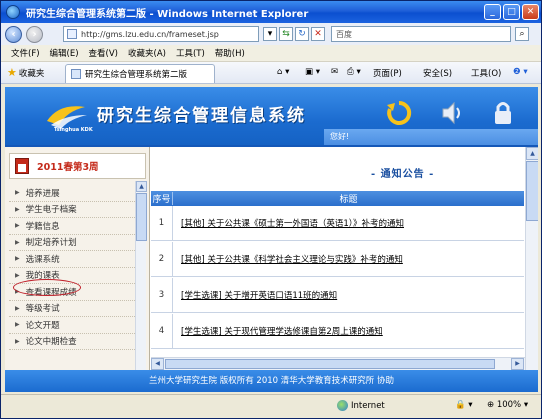 Image resolution: width=542 pixels, height=419 pixels. I want to click on row-number: 2, so click(162, 259).